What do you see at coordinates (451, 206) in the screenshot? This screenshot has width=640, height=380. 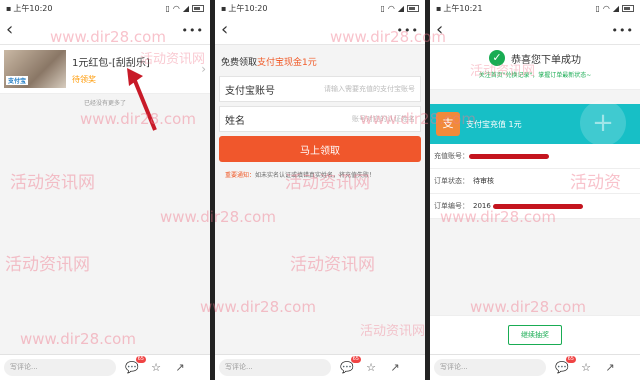 I see `row-label: 订单编号：` at bounding box center [451, 206].